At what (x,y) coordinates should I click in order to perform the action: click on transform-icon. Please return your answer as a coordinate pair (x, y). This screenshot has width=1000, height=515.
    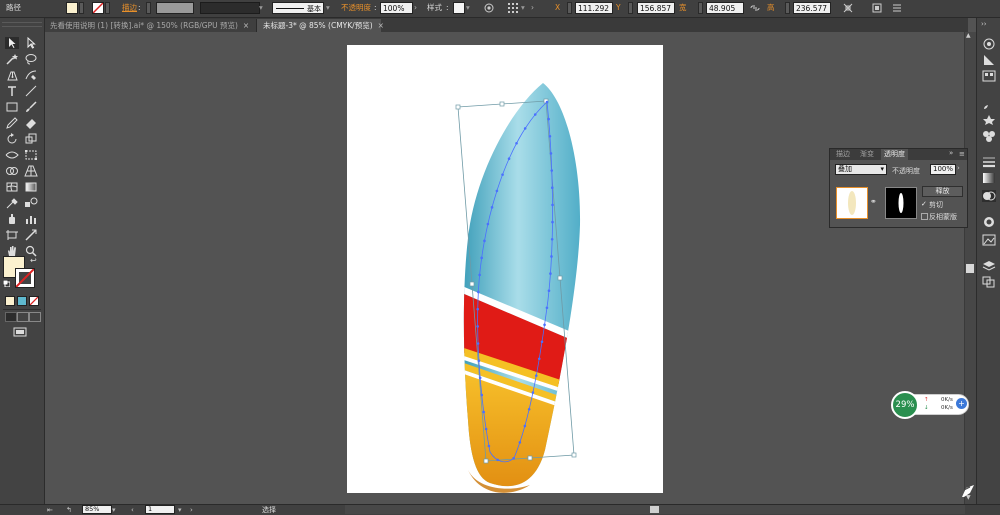
    Looking at the image, I should click on (848, 8).